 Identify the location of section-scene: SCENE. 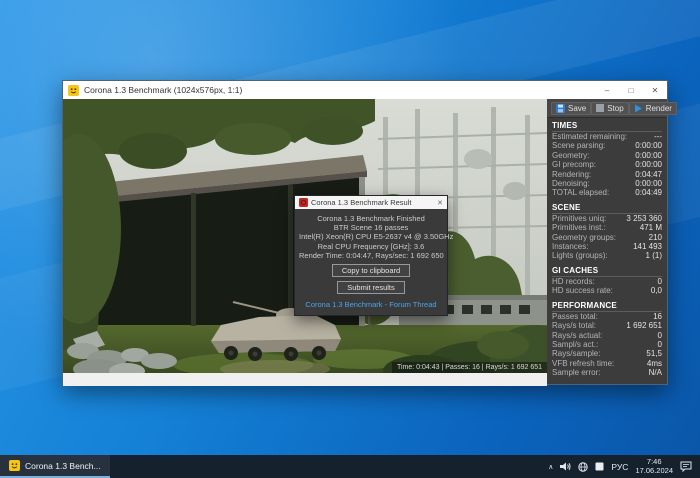
(607, 208).